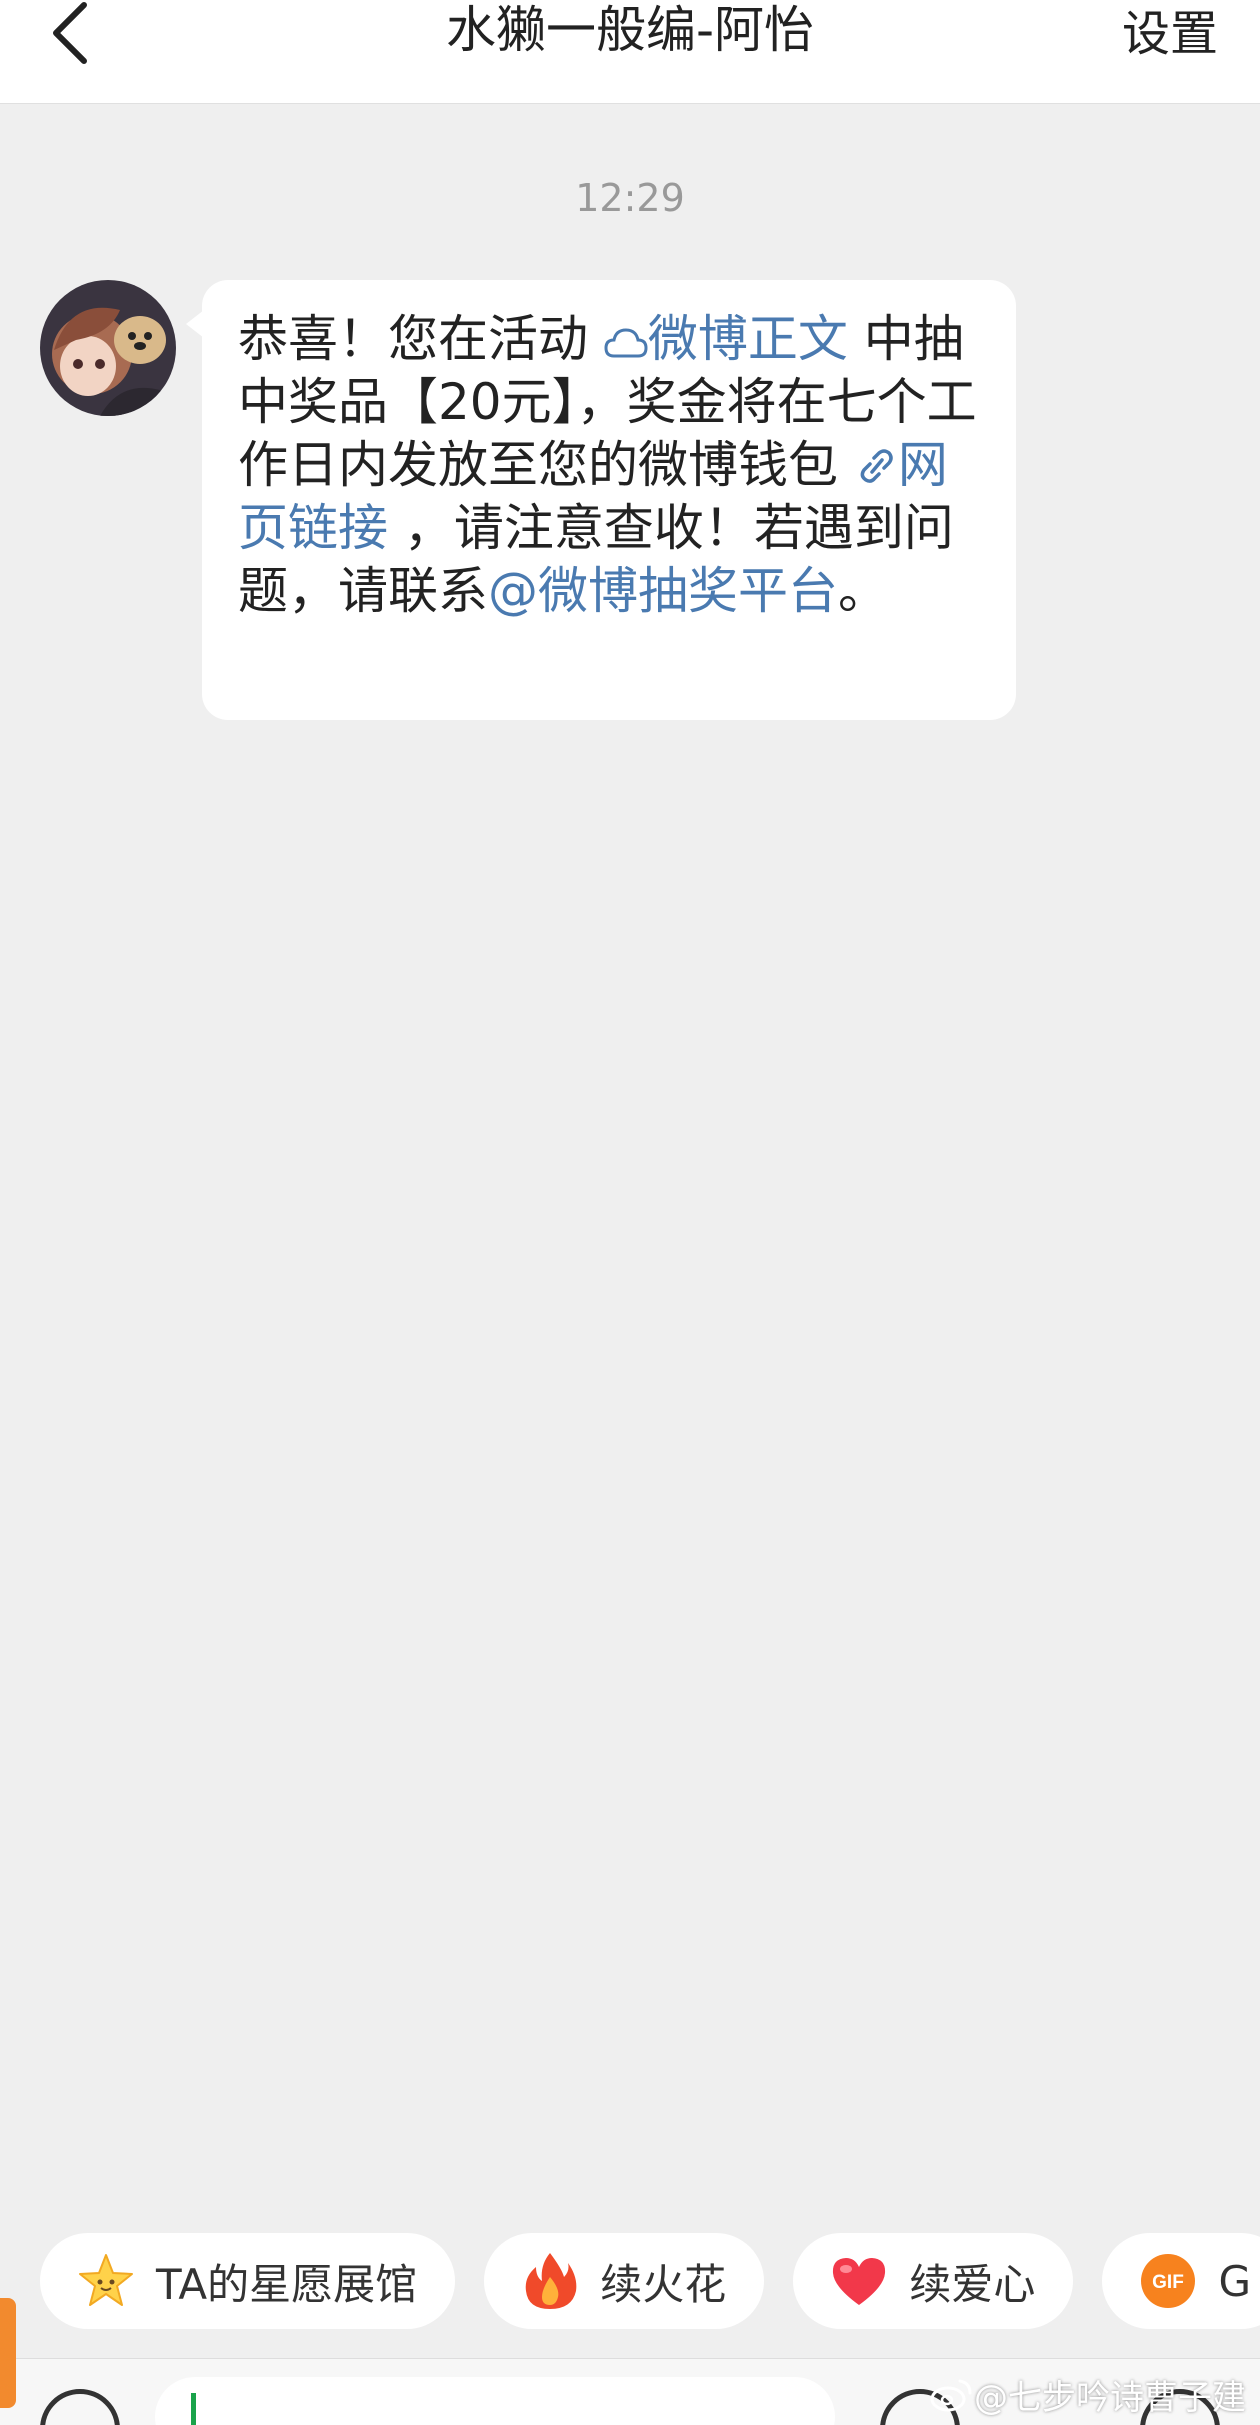  I want to click on watermark: @七步吟诗曹子建, so click(1088, 2394).